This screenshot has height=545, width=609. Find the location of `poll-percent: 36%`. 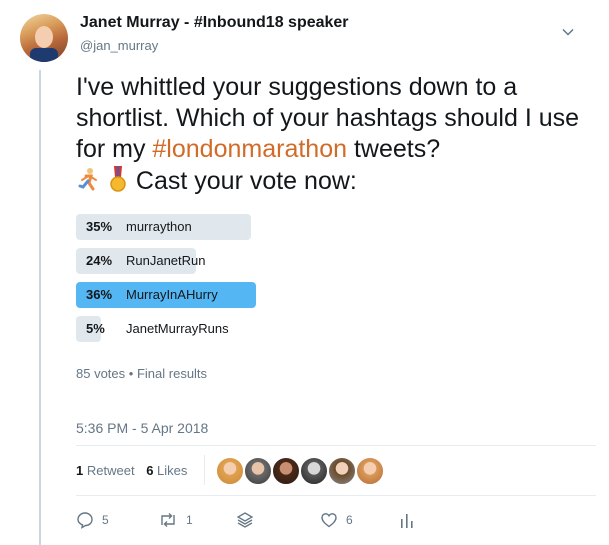

poll-percent: 36% is located at coordinates (99, 294).